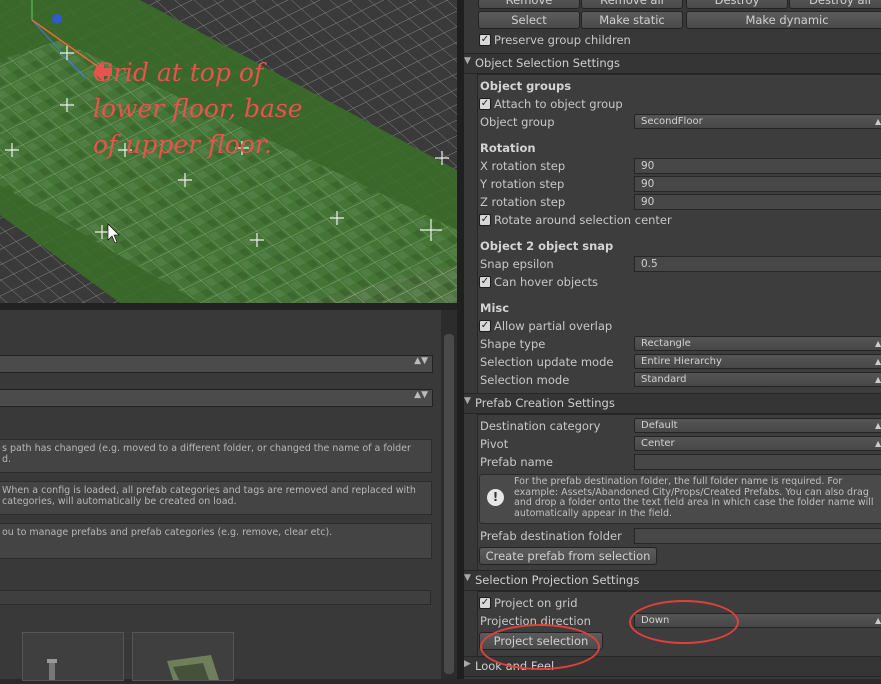  I want to click on object-selection-title: Object Selection Settings, so click(547, 63).